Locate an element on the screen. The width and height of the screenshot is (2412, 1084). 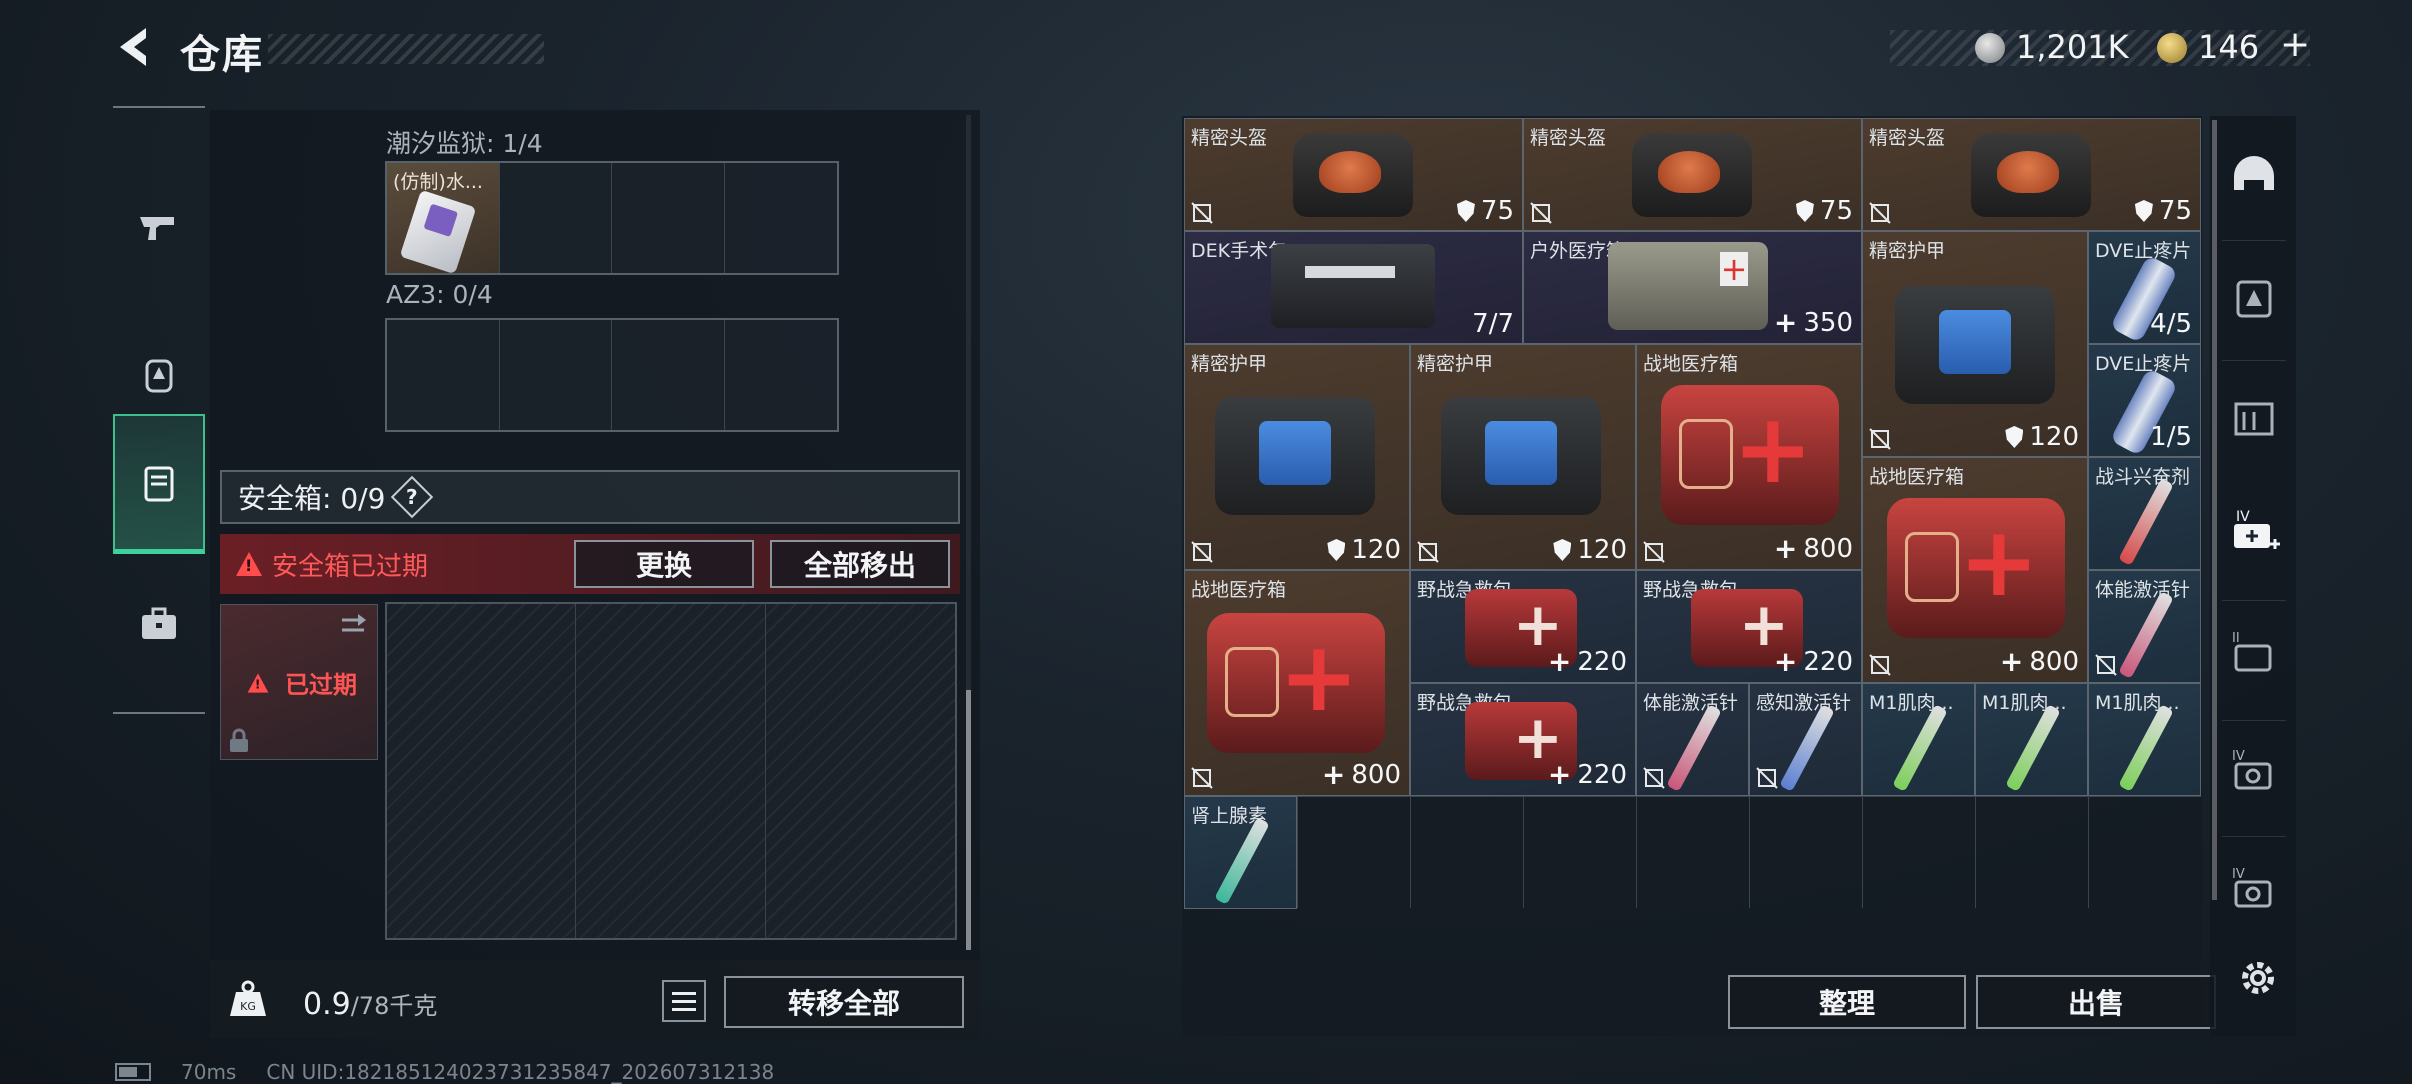
transfer-all-button: 转移全部 is located at coordinates (844, 1002).